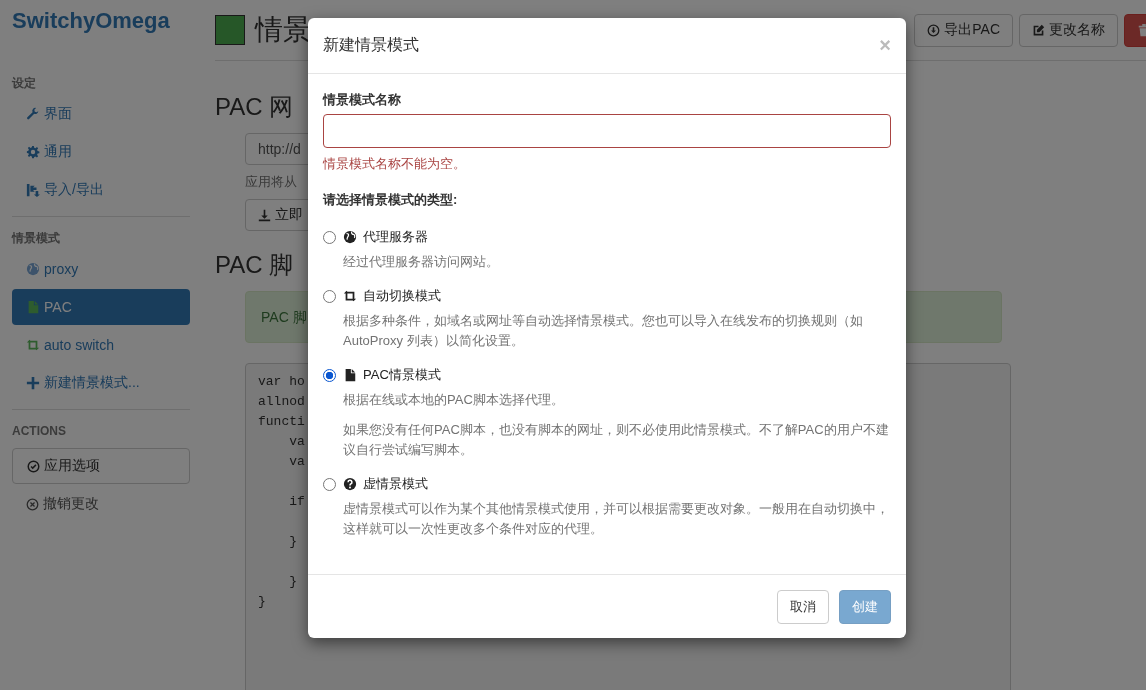  What do you see at coordinates (395, 484) in the screenshot?
I see `option-label: 虚情景模式` at bounding box center [395, 484].